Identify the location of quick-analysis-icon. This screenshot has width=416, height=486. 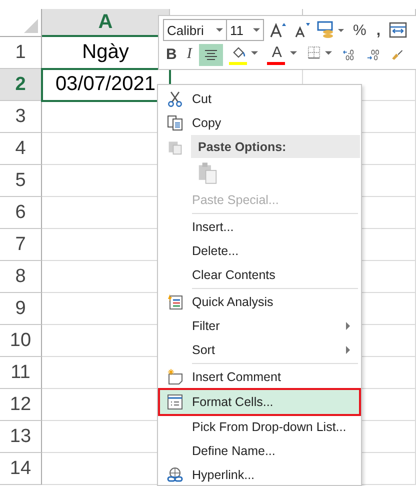
(175, 302).